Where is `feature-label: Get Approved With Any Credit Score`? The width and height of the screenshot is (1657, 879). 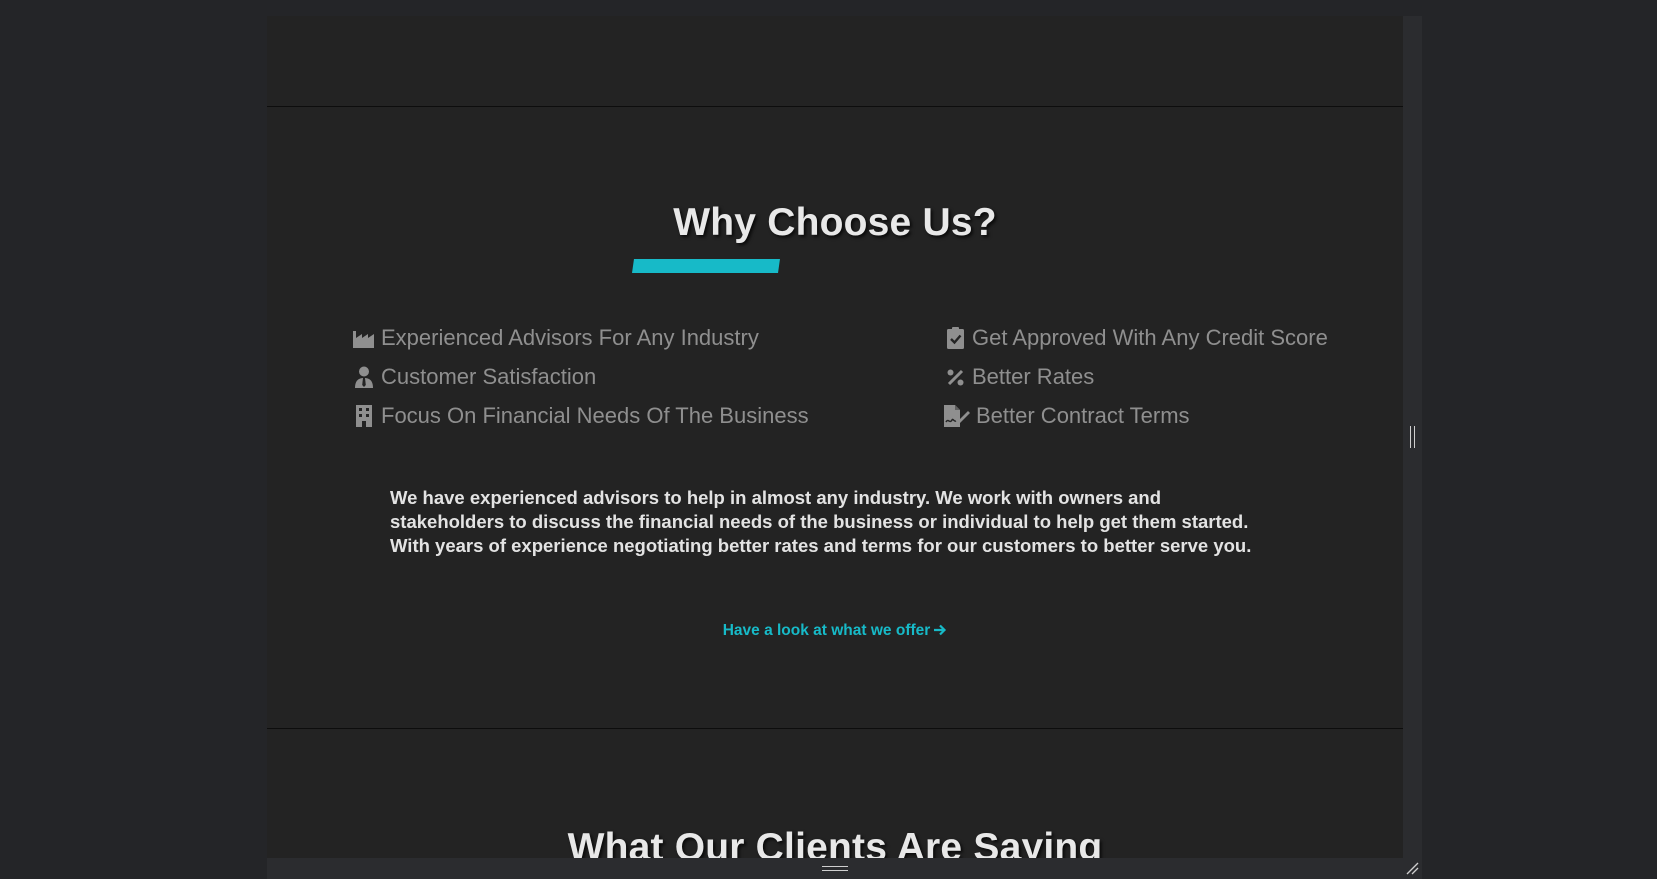
feature-label: Get Approved With Any Credit Score is located at coordinates (1150, 337).